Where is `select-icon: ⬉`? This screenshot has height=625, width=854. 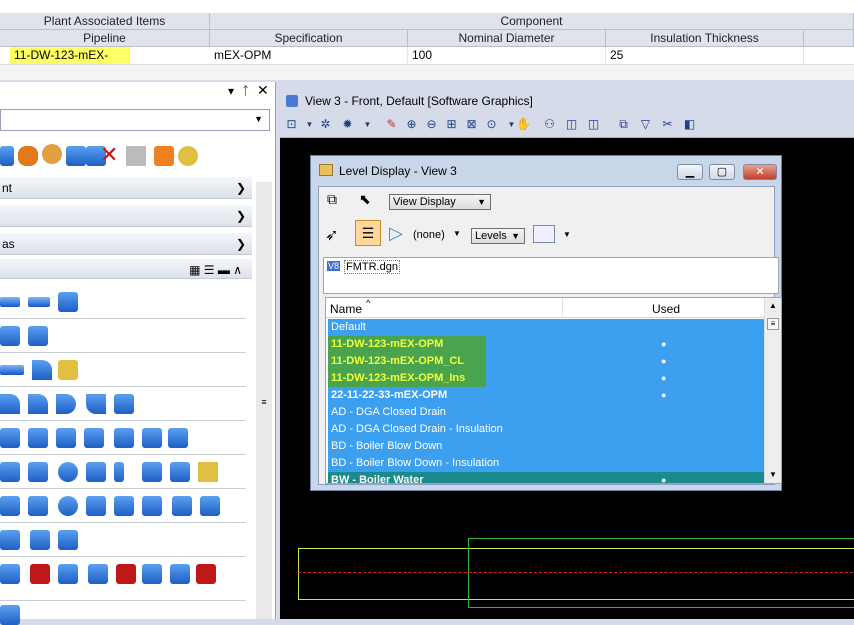 select-icon: ⬉ is located at coordinates (365, 199).